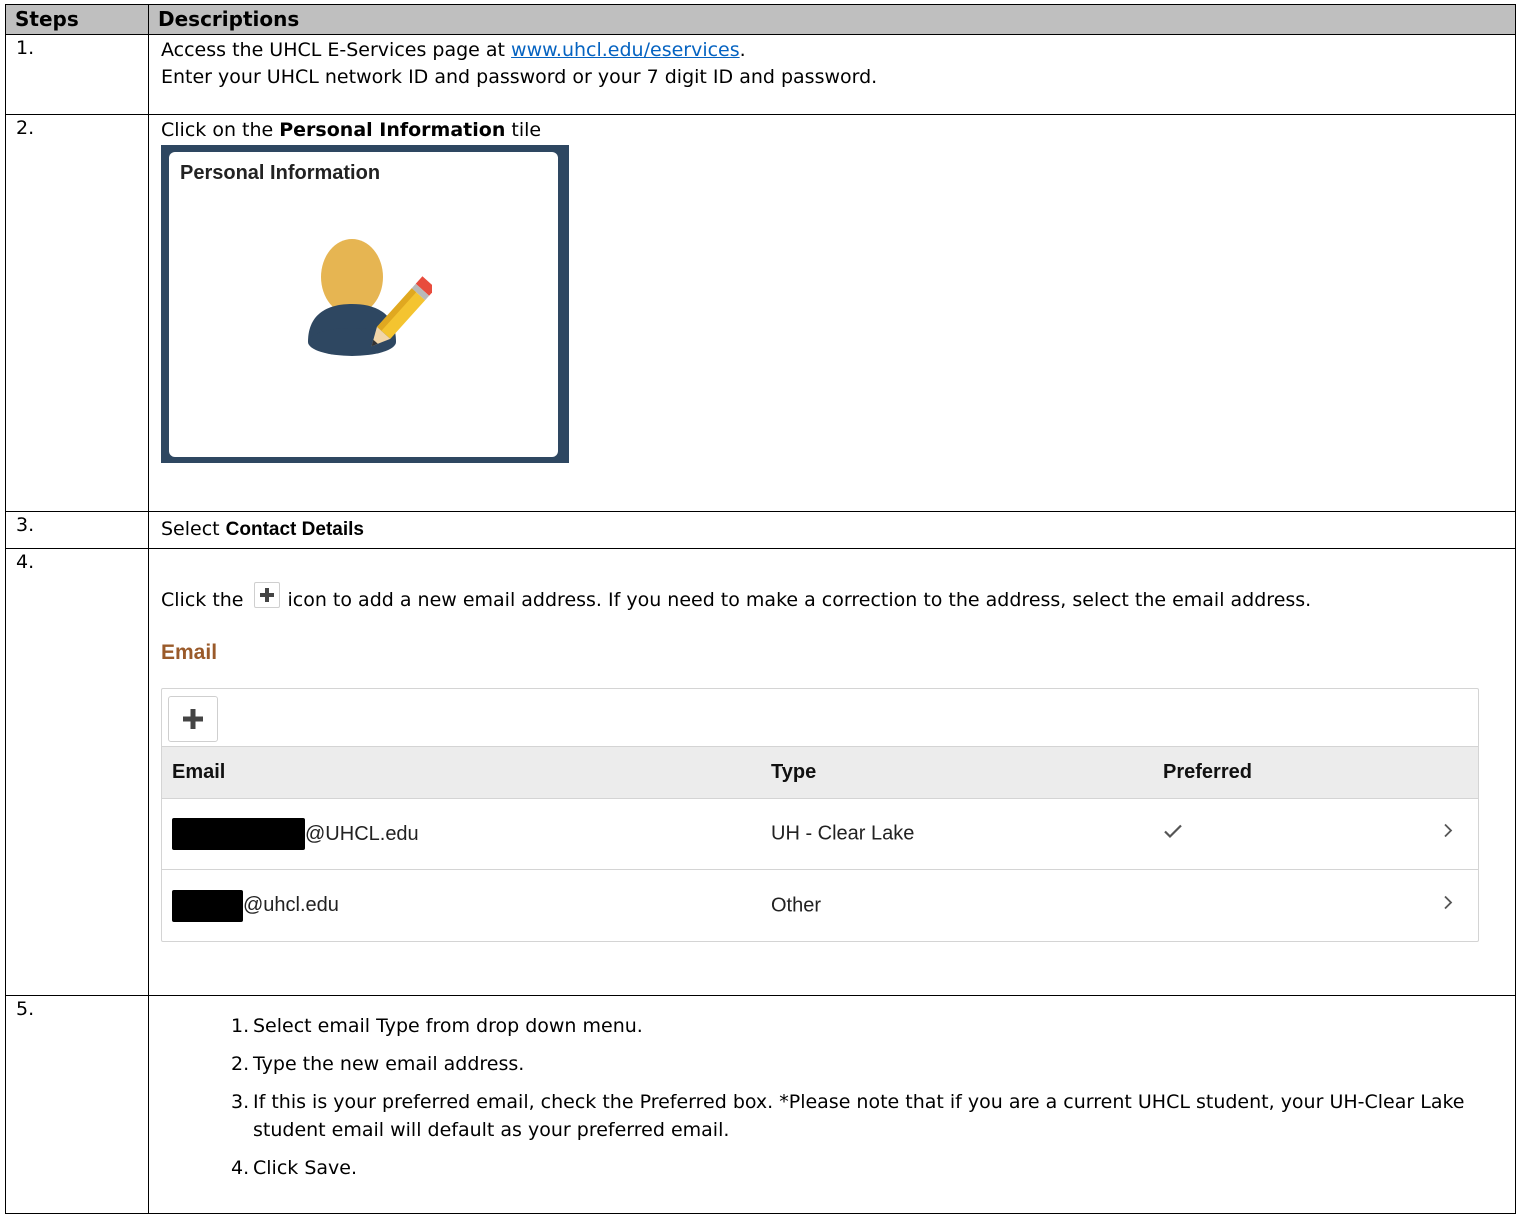 This screenshot has width=1517, height=1214. Describe the element at coordinates (794, 772) in the screenshot. I see `col-type: Type` at that location.